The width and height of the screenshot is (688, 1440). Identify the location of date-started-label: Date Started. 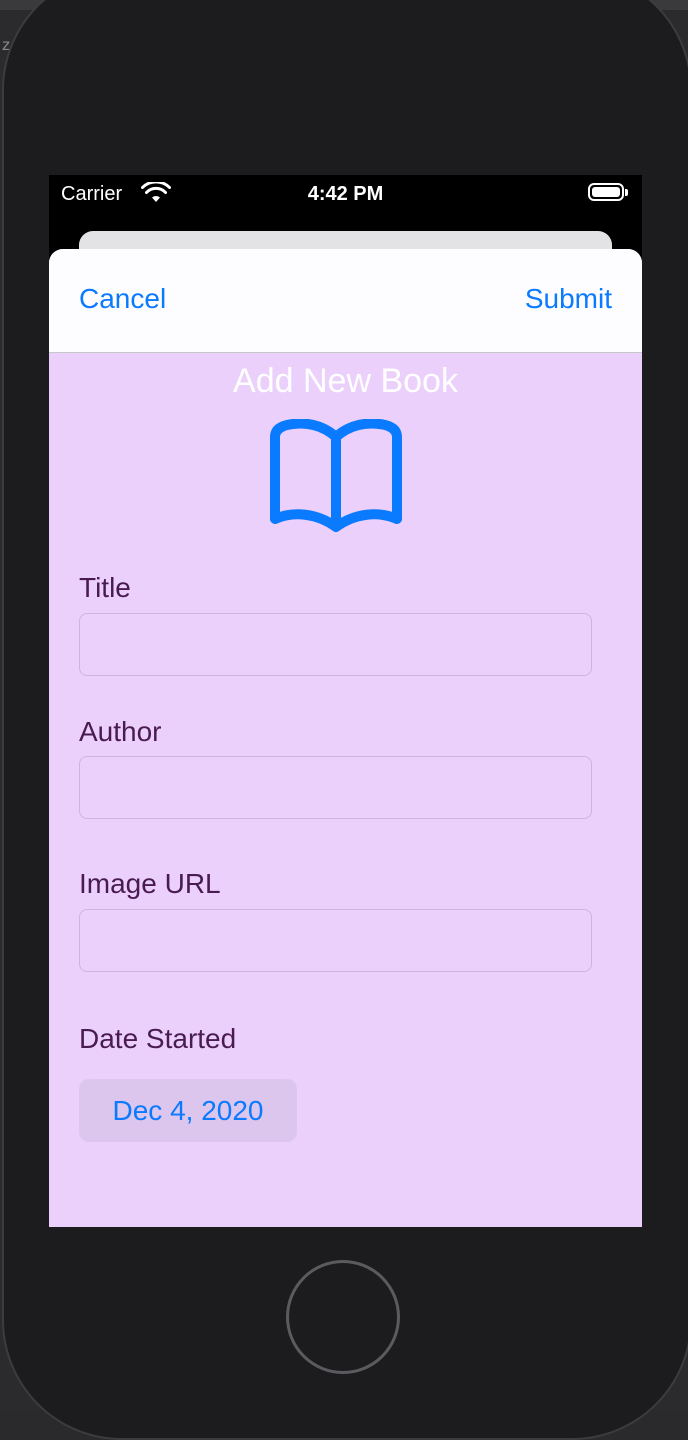
(158, 1038).